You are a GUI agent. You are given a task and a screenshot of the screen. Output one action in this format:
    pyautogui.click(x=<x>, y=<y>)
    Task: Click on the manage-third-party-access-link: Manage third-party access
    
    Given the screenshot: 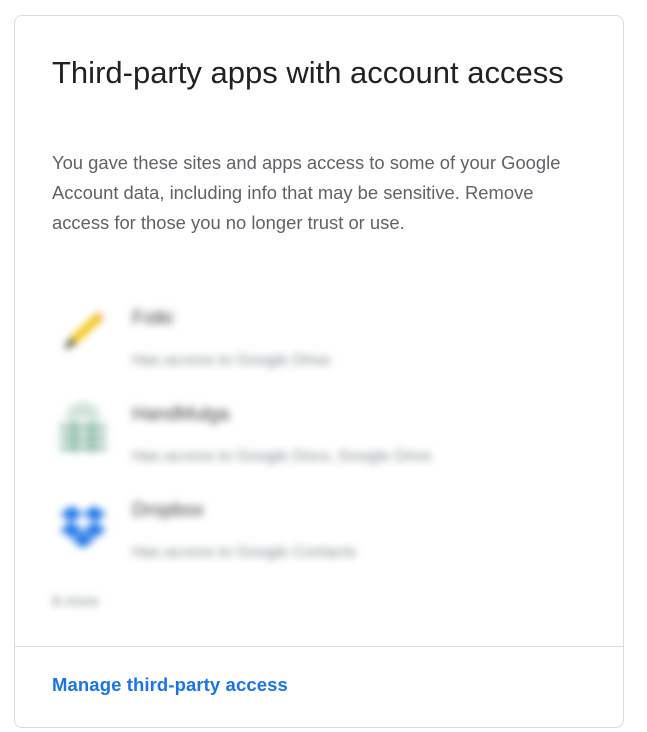 What is the action you would take?
    pyautogui.click(x=170, y=685)
    